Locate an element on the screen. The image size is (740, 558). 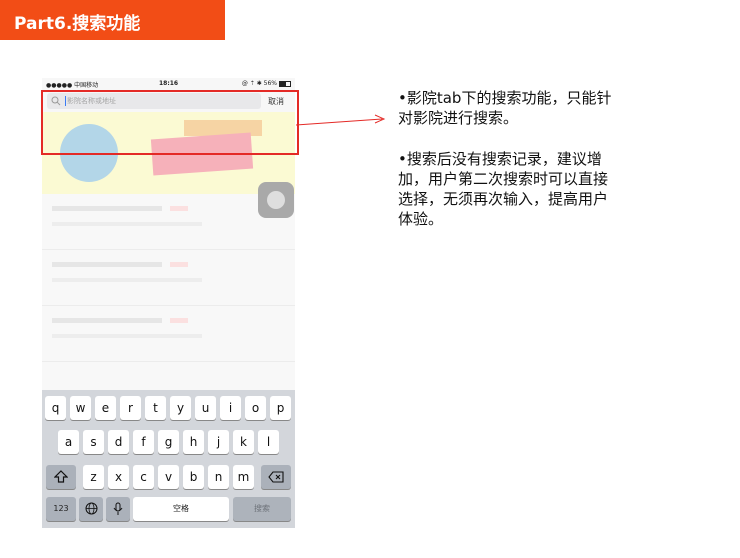
key-e: e is located at coordinates (105, 408).